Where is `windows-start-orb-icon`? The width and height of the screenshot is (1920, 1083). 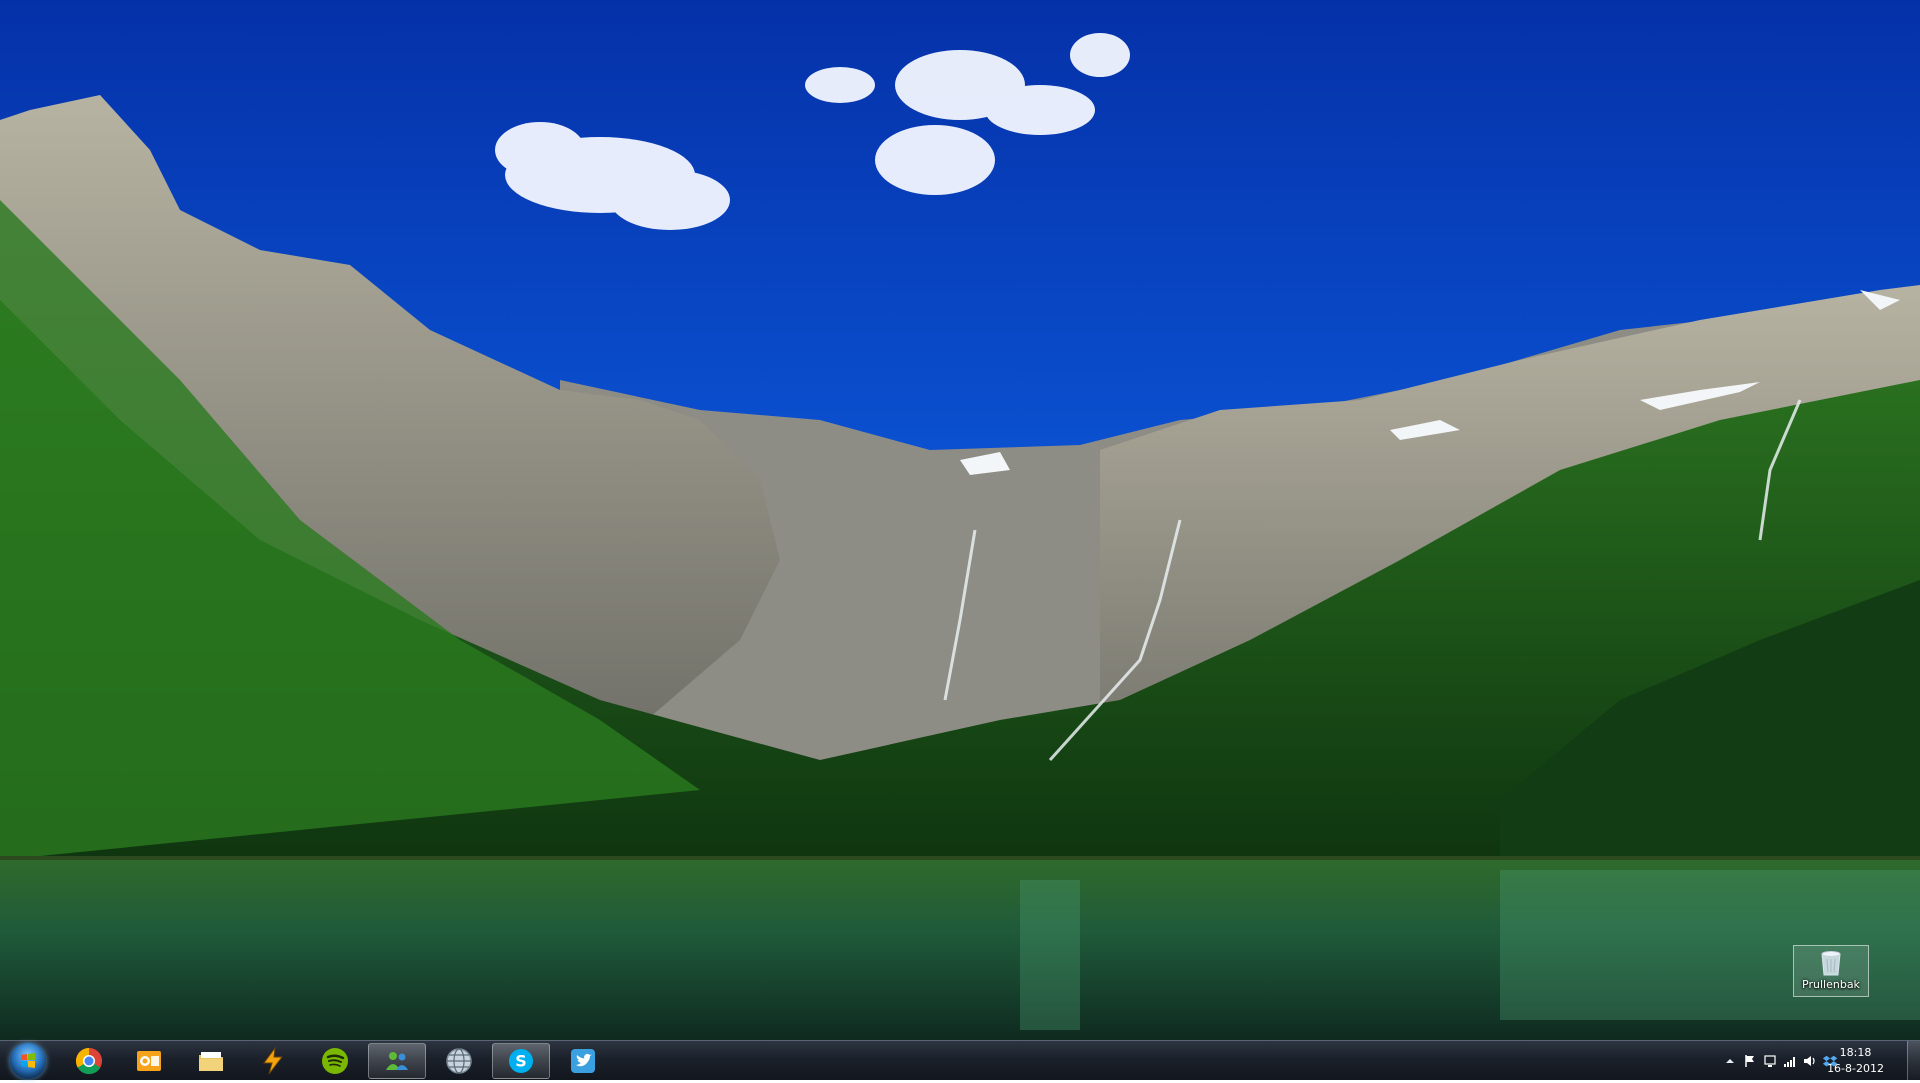
windows-start-orb-icon is located at coordinates (28, 1061).